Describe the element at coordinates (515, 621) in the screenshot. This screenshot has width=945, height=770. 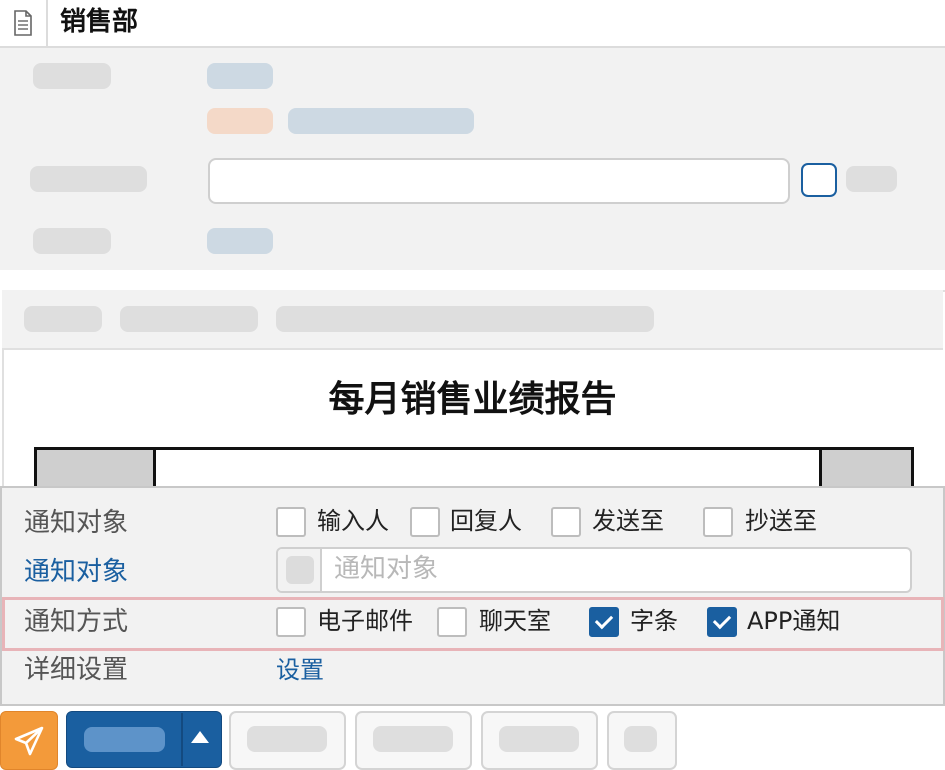
I see `method-option-label: 聊天室` at that location.